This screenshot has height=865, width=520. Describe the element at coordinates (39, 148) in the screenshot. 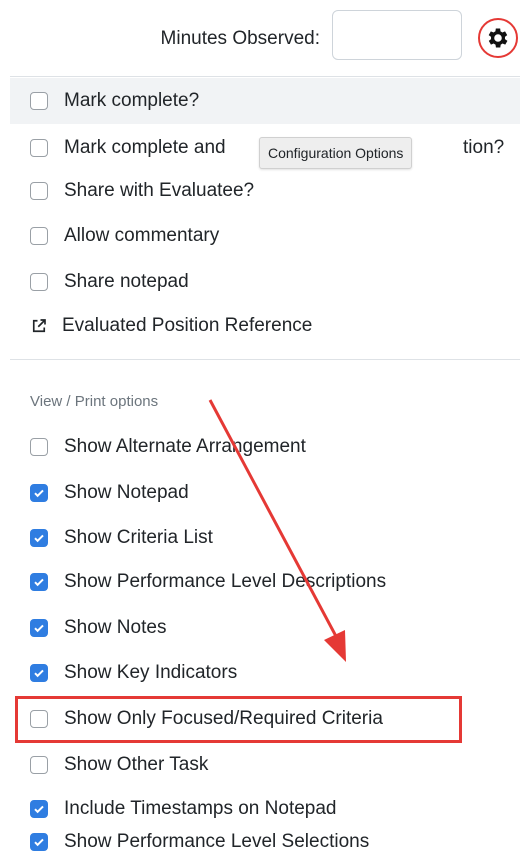

I see `mark-complete-and-checkbox` at that location.